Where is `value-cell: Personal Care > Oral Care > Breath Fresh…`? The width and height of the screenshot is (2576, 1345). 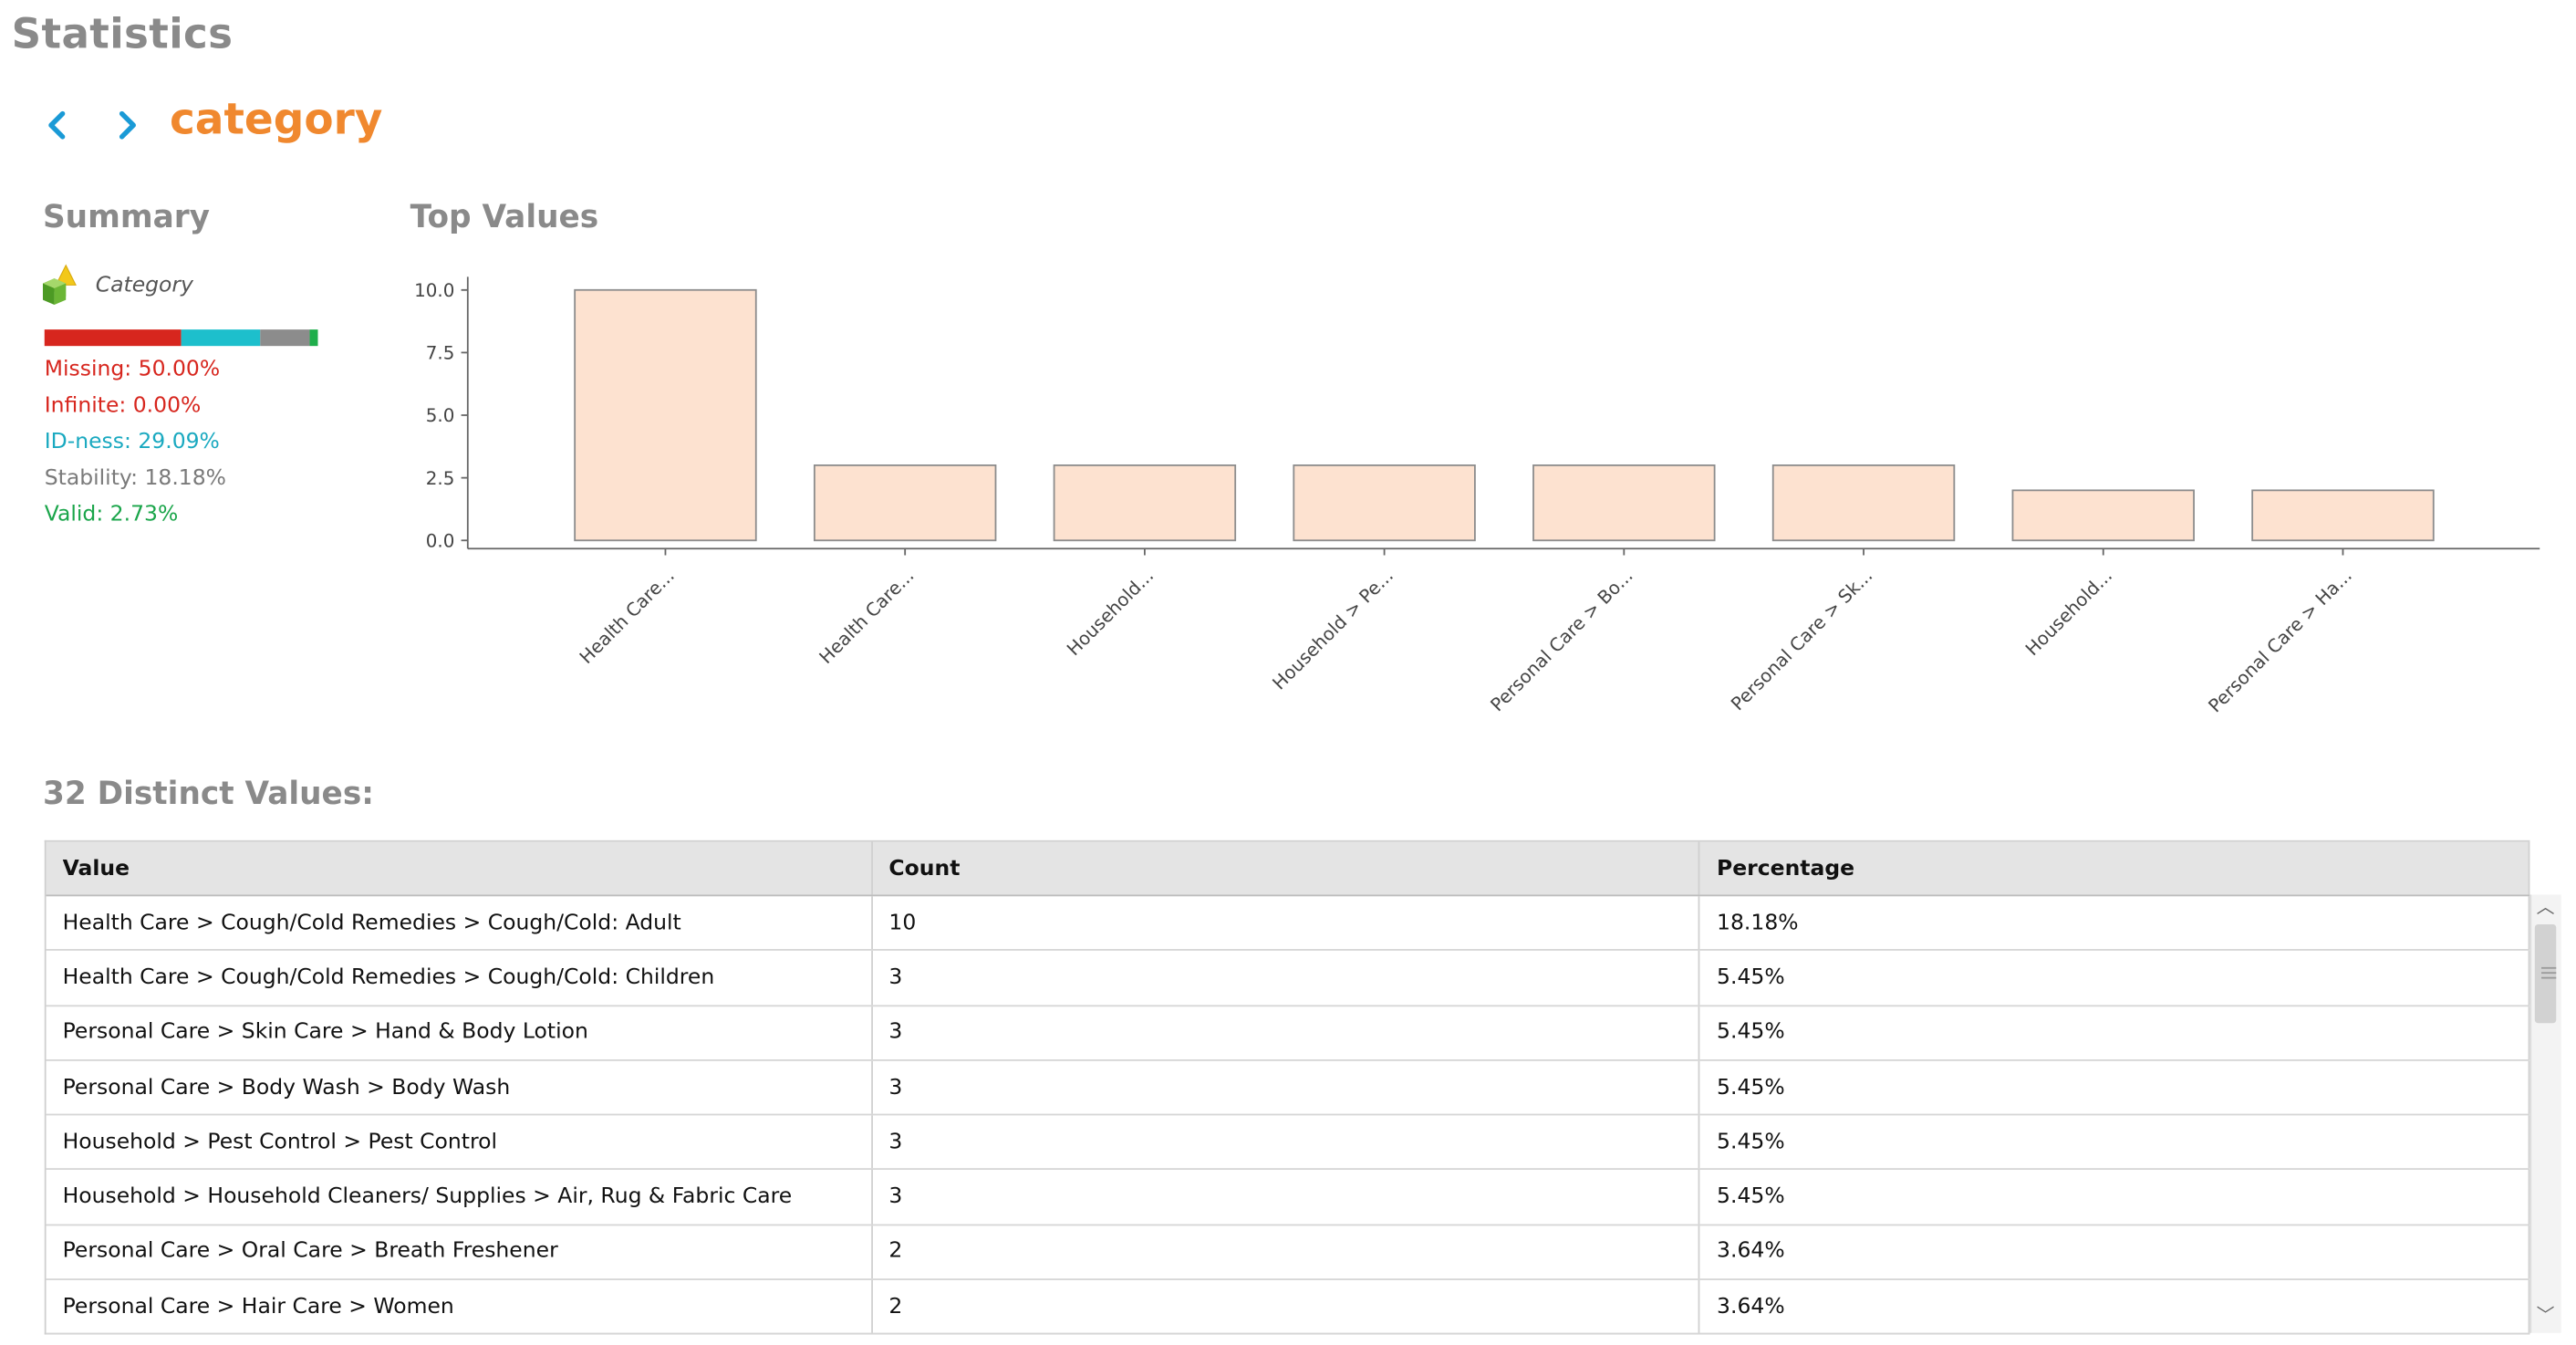
value-cell: Personal Care > Oral Care > Breath Fresh… is located at coordinates (460, 1252).